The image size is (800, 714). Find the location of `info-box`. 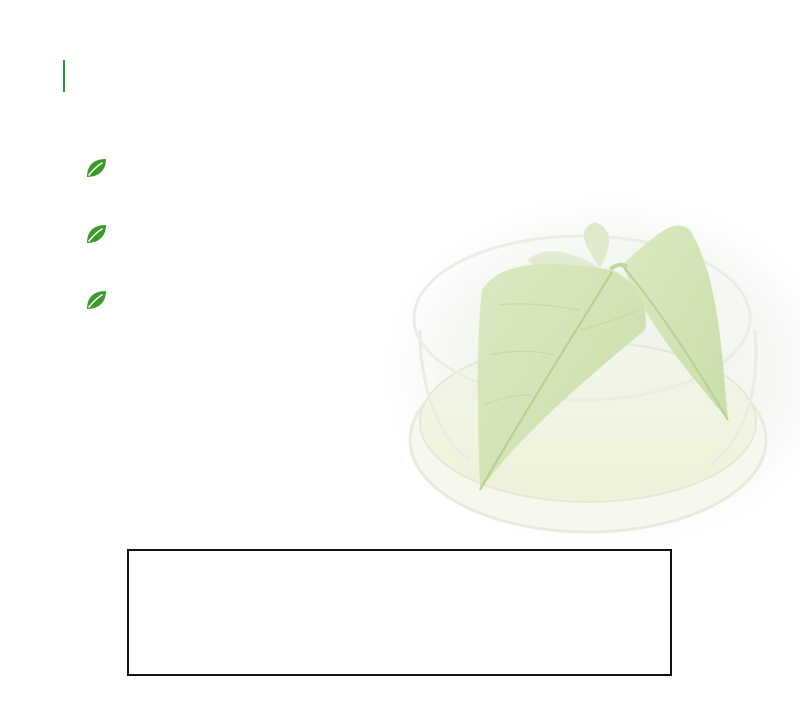

info-box is located at coordinates (399, 612).